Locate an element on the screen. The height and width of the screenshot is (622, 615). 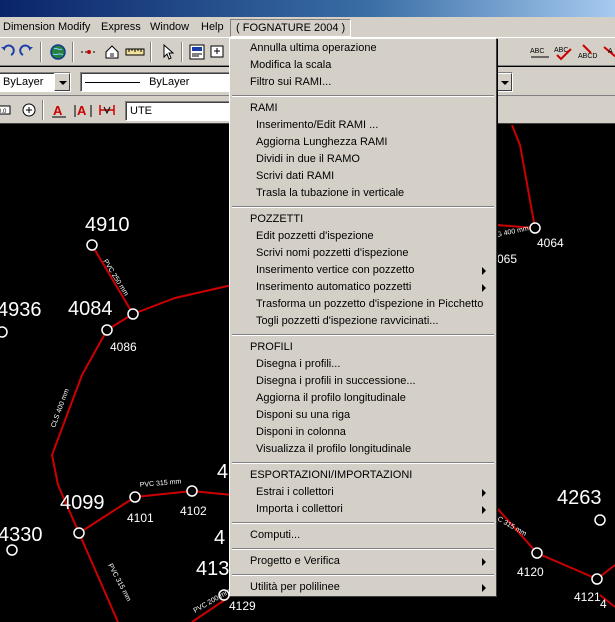
globe-icon is located at coordinates (58, 52).